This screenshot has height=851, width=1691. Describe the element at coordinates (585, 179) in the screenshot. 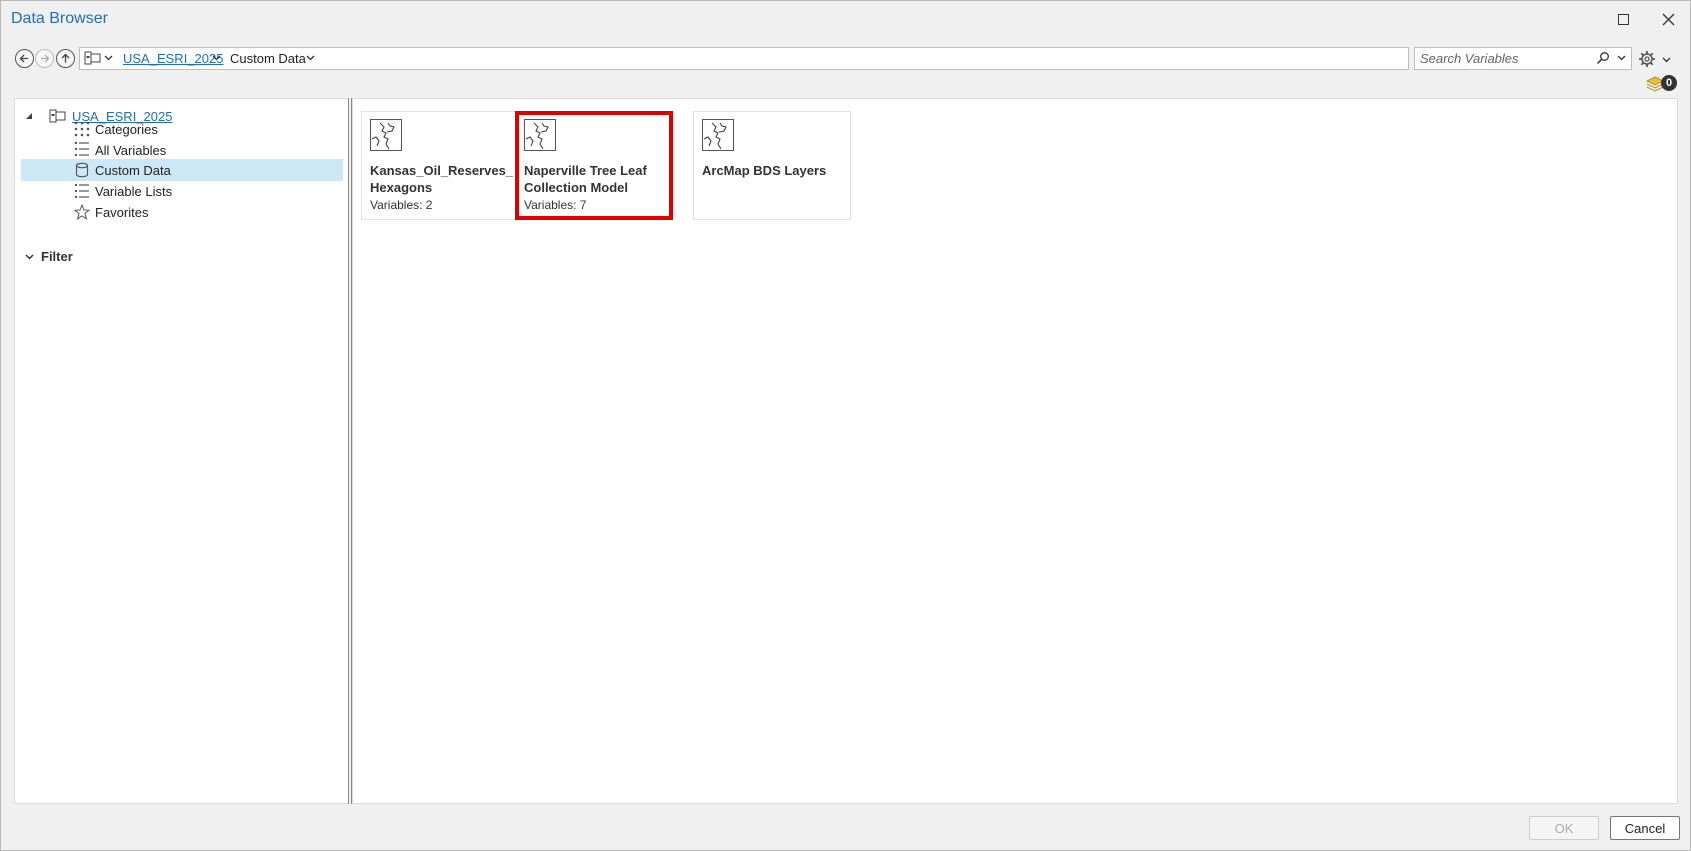

I see `card-title: Naperville Tree Leaf Collection Model` at that location.